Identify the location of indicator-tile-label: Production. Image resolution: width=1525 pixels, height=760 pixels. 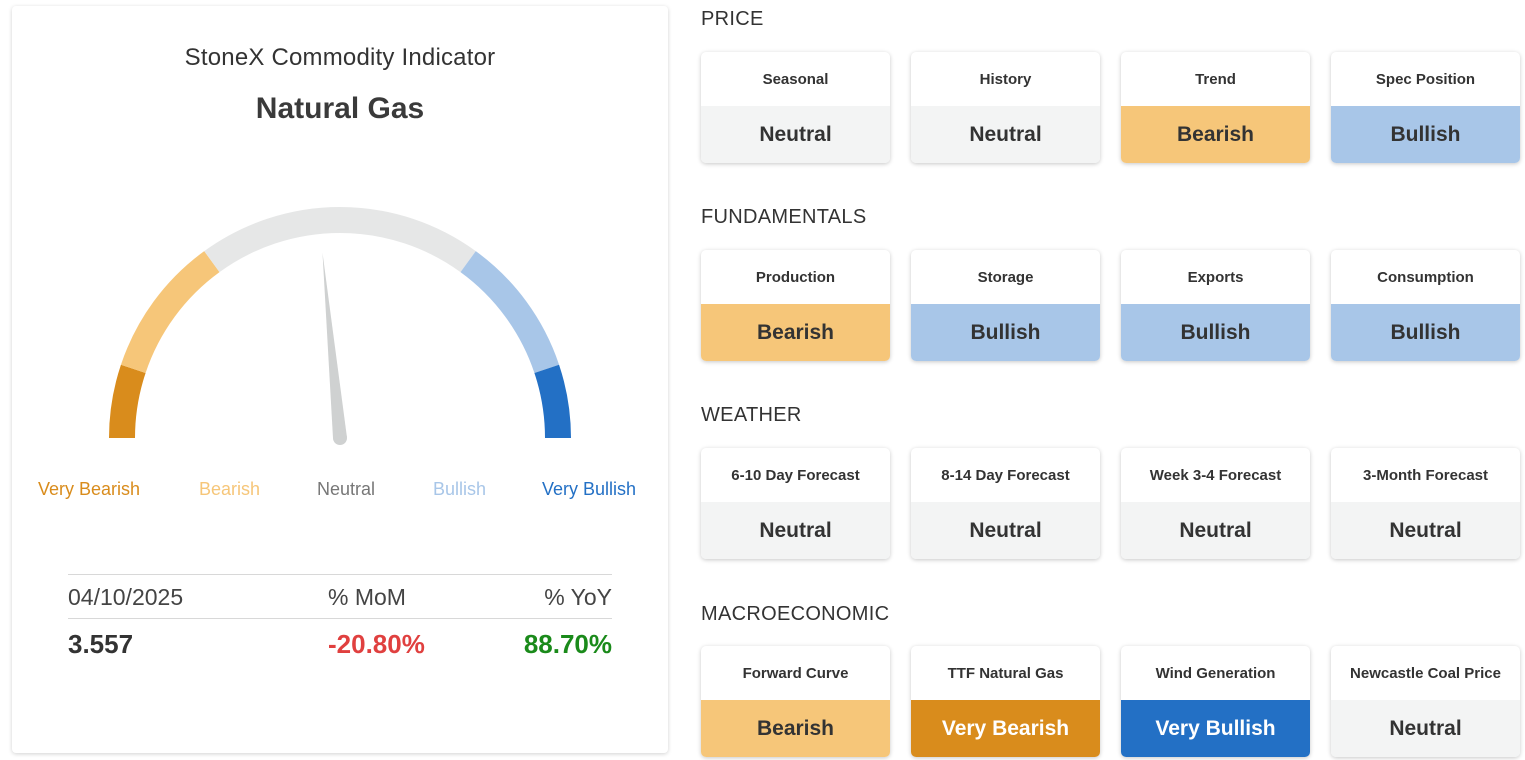
(795, 277).